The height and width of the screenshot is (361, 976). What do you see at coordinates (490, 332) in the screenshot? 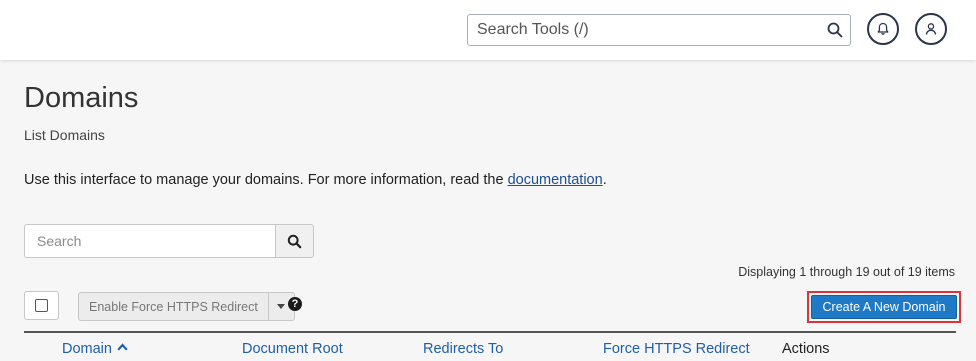
I see `table-header-divider` at bounding box center [490, 332].